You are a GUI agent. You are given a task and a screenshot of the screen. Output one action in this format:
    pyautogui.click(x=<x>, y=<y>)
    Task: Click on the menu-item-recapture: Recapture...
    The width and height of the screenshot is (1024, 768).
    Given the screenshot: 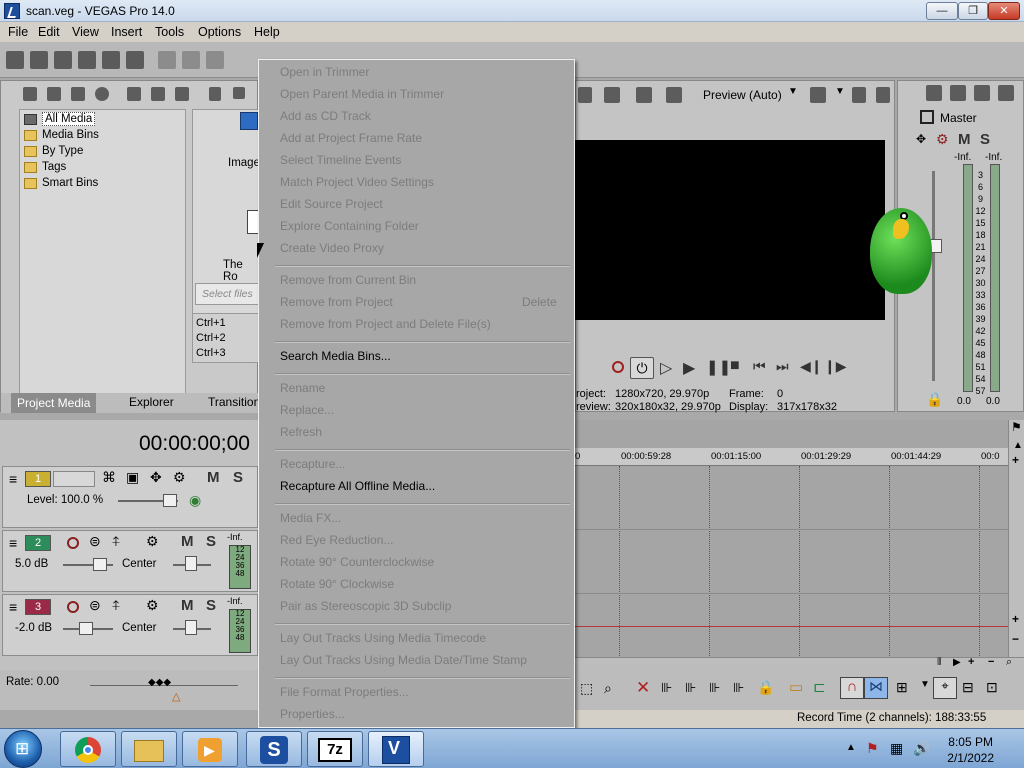 What is the action you would take?
    pyautogui.click(x=312, y=464)
    